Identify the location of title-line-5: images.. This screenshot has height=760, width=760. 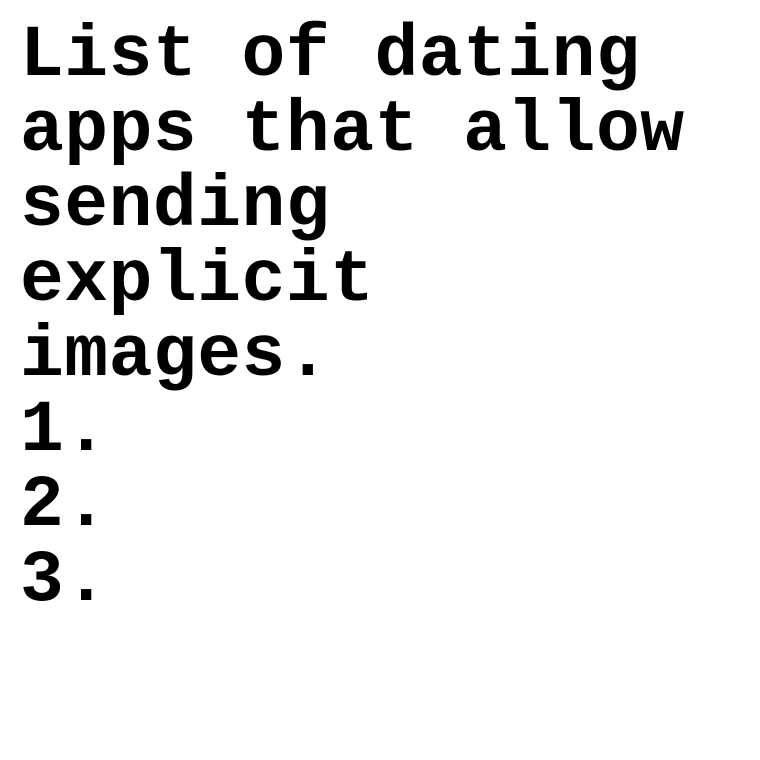
(175, 355).